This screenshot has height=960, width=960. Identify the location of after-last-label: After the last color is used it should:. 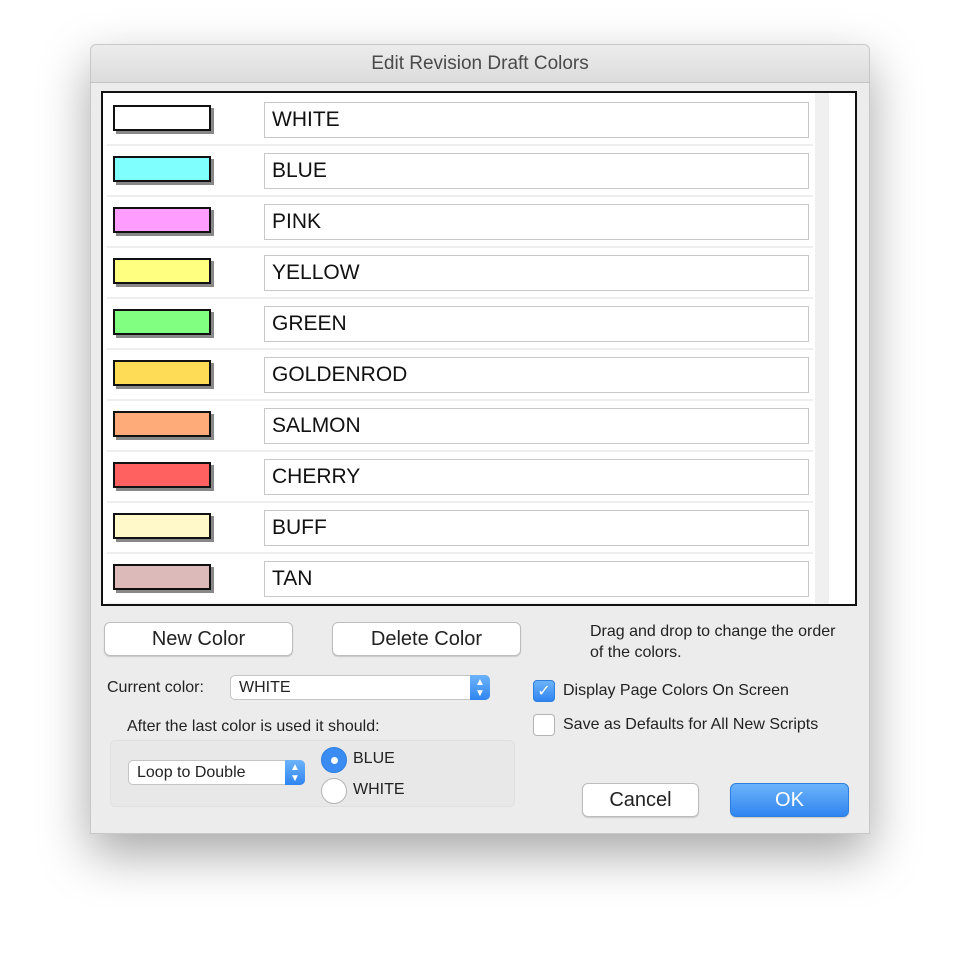
(253, 726).